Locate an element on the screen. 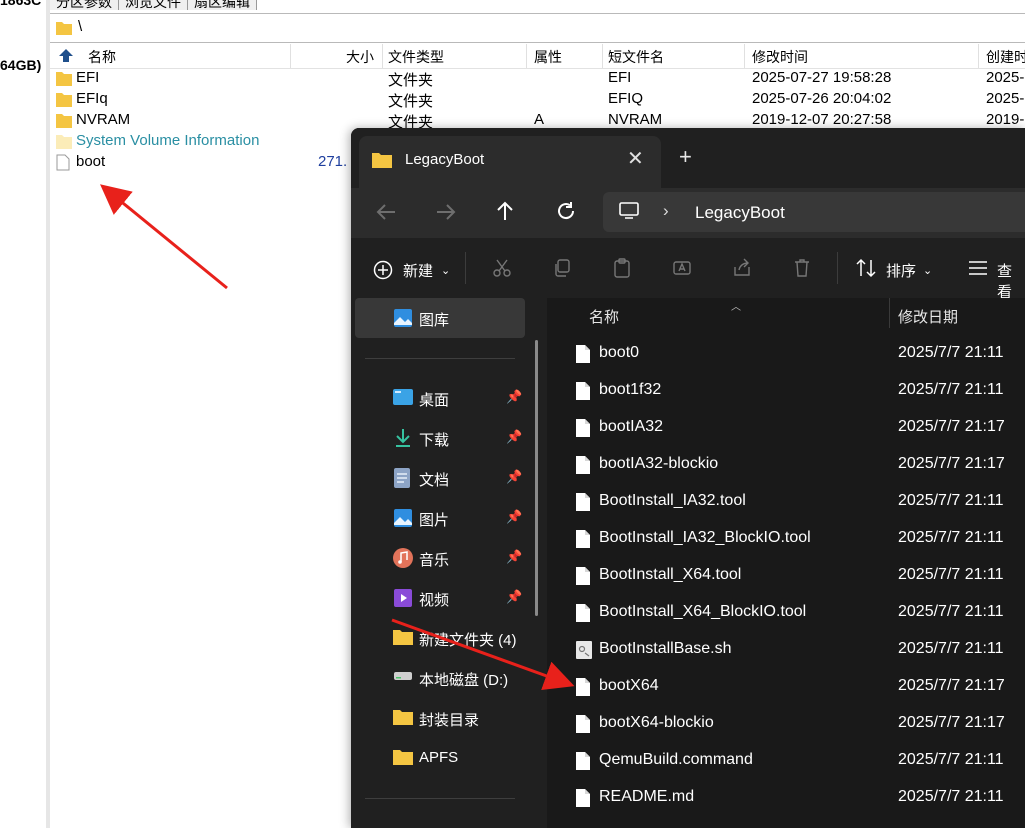 This screenshot has width=1025, height=828. paste-icon is located at coordinates (622, 268).